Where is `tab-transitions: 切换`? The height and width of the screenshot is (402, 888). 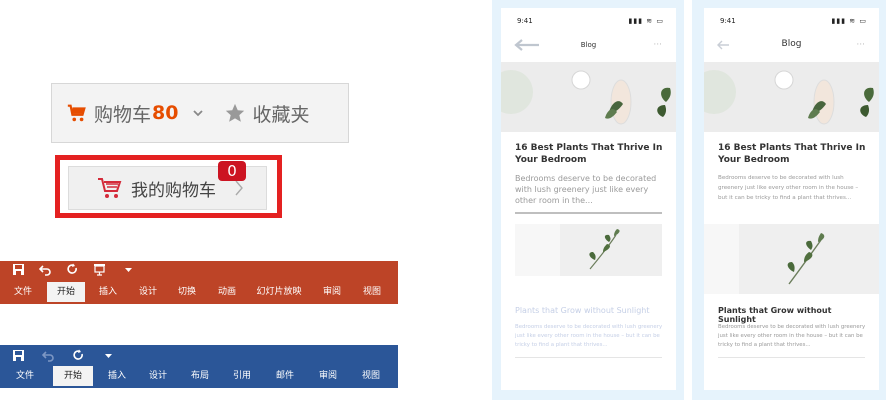
tab-transitions: 切换 is located at coordinates (187, 292).